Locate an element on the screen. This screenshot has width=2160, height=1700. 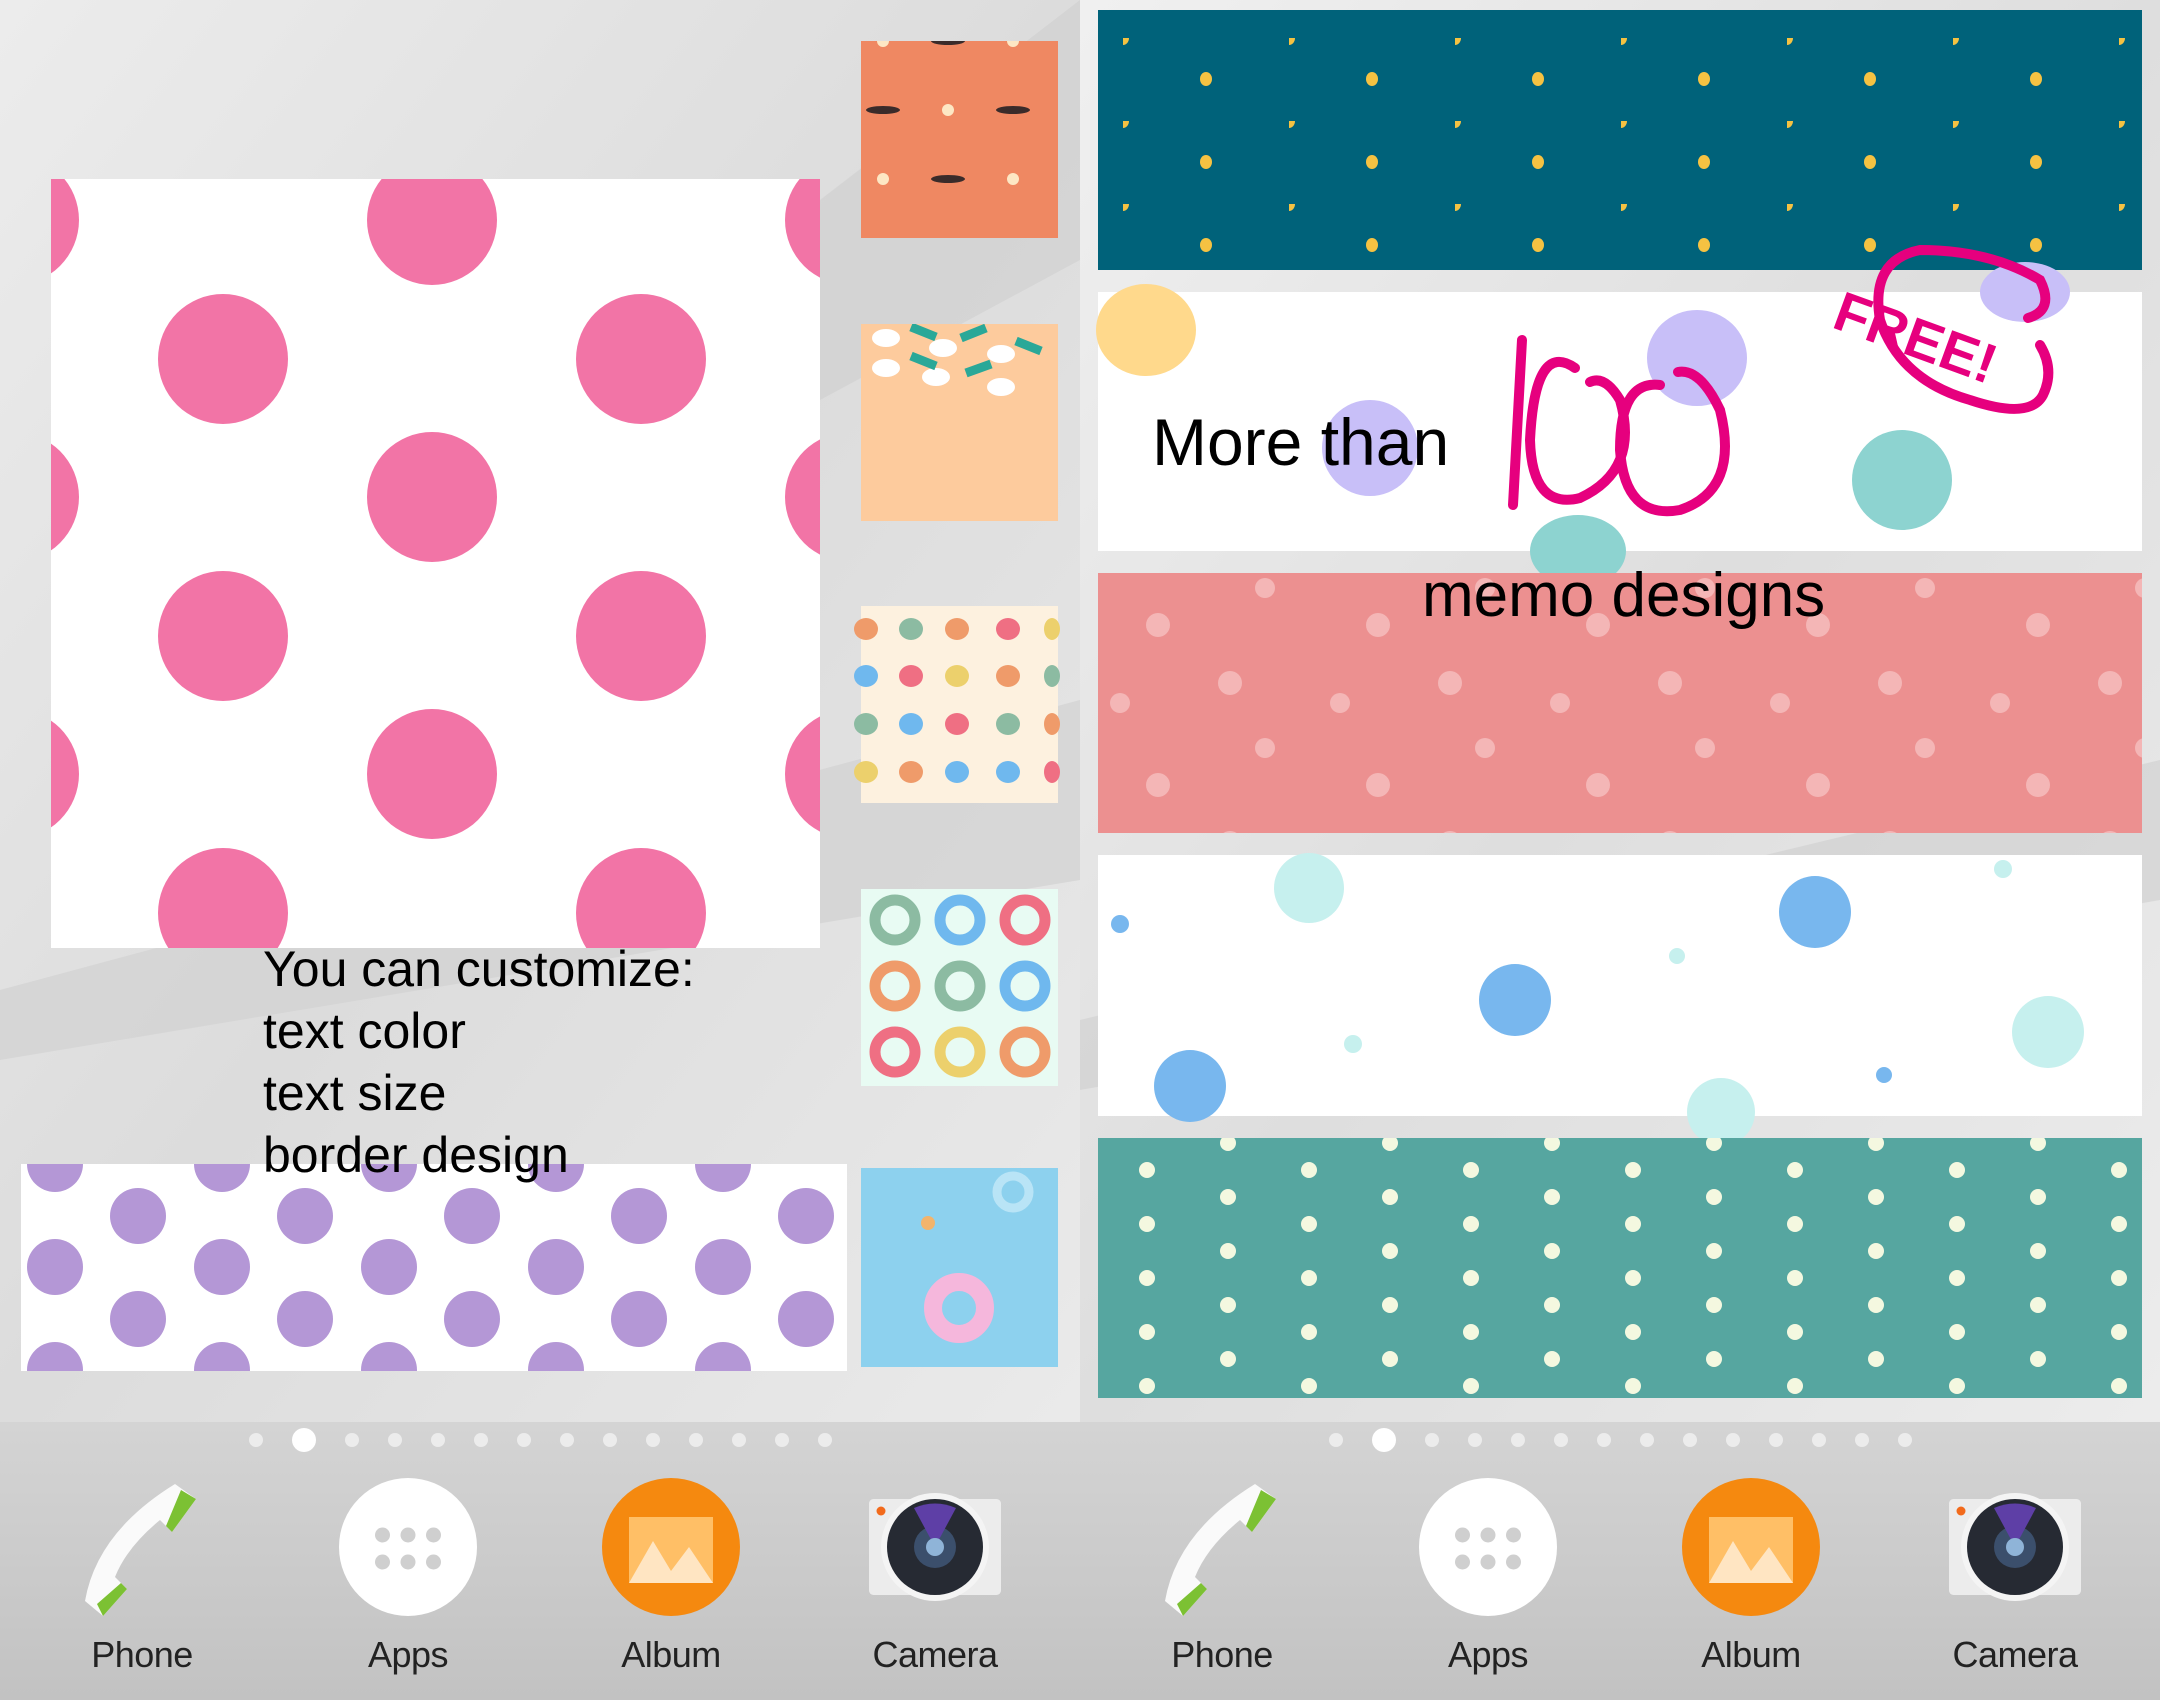
customize-heading: You can customize: is located at coordinates (479, 969).